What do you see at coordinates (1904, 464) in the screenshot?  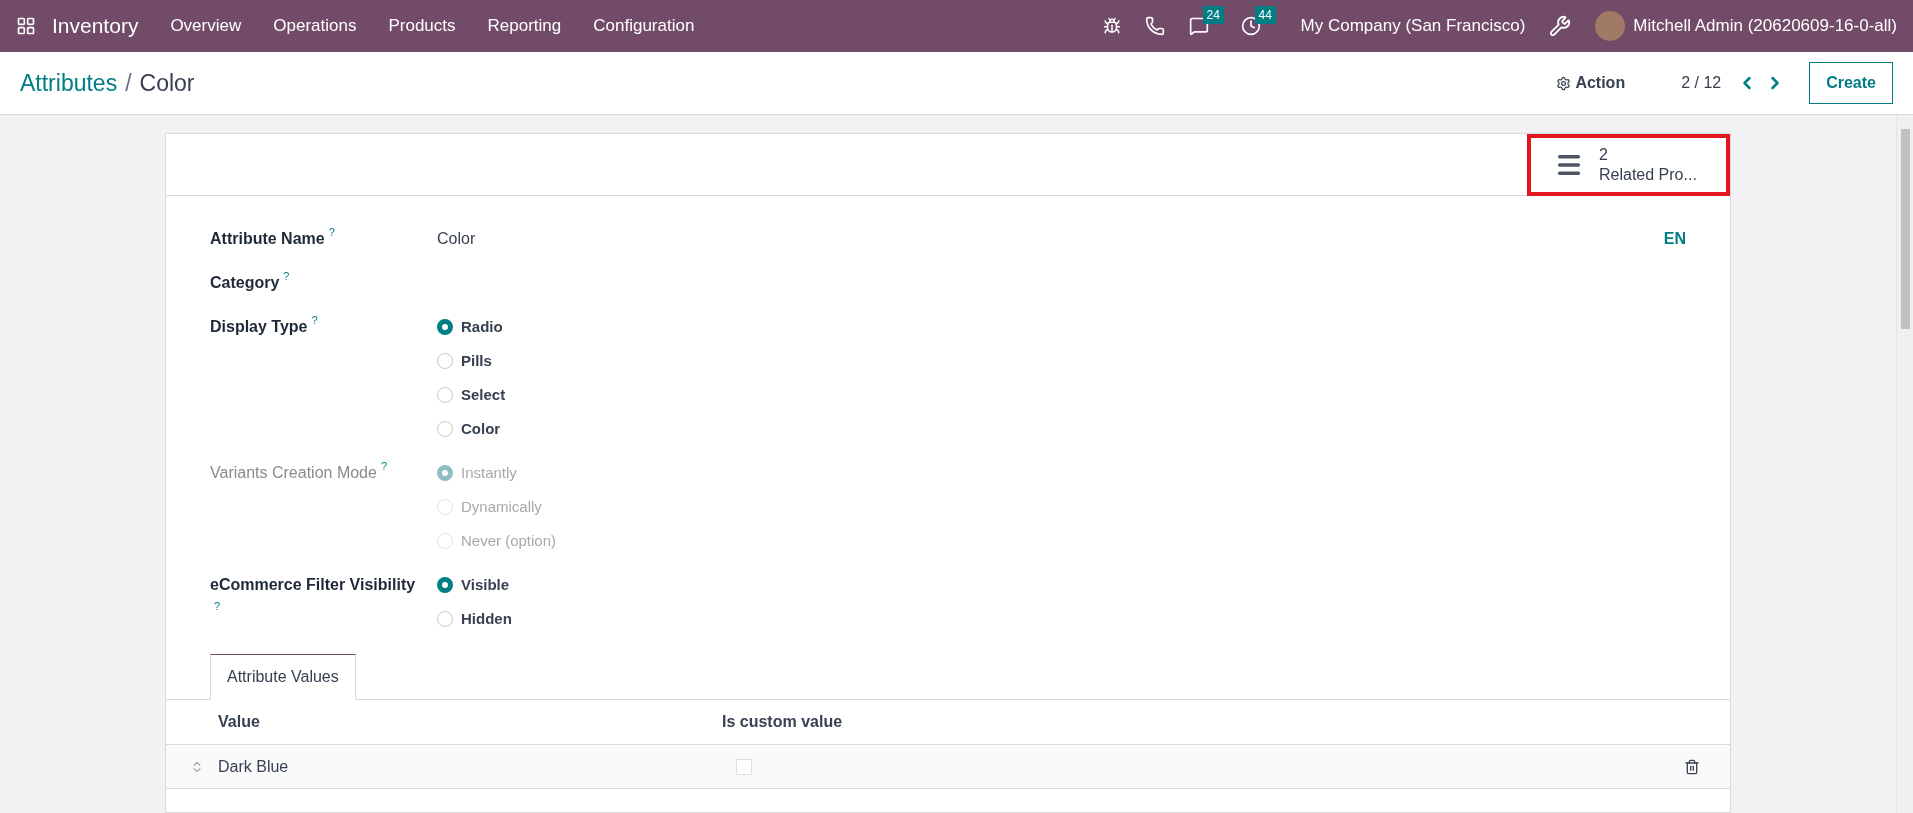 I see `scrollbar` at bounding box center [1904, 464].